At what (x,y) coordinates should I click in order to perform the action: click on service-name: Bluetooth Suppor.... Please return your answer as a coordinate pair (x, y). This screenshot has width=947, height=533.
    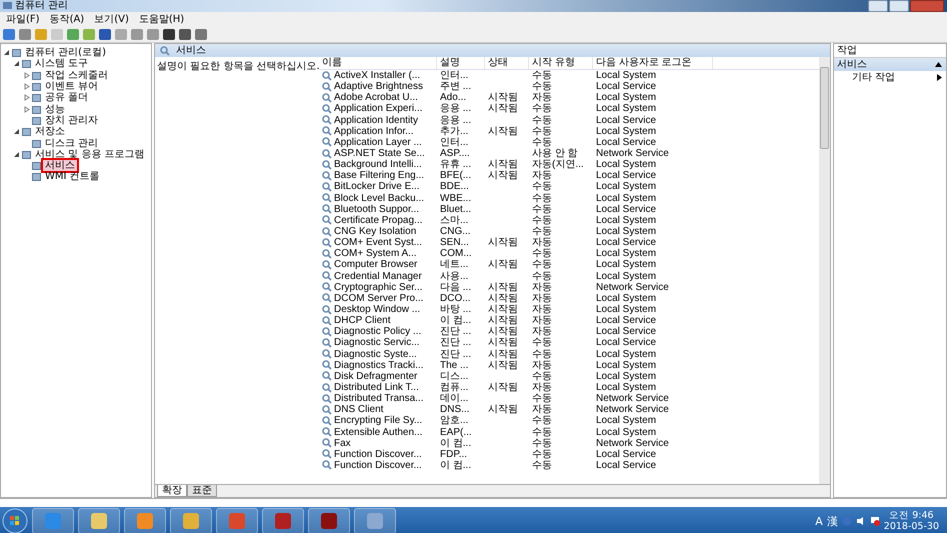
    Looking at the image, I should click on (377, 209).